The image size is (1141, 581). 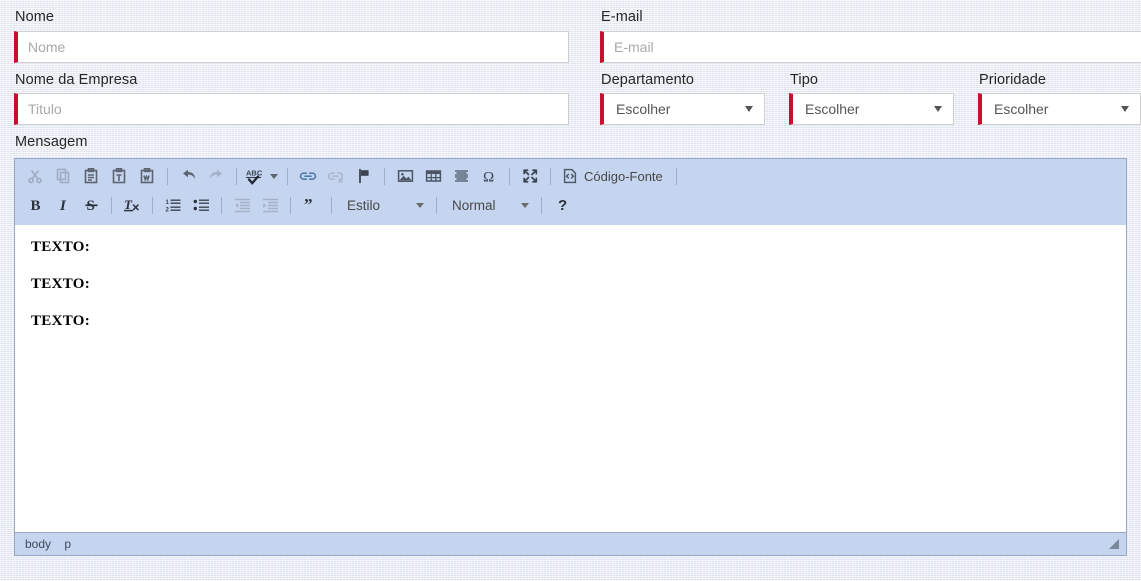 What do you see at coordinates (474, 205) in the screenshot?
I see `format-dropdown-value: Normal` at bounding box center [474, 205].